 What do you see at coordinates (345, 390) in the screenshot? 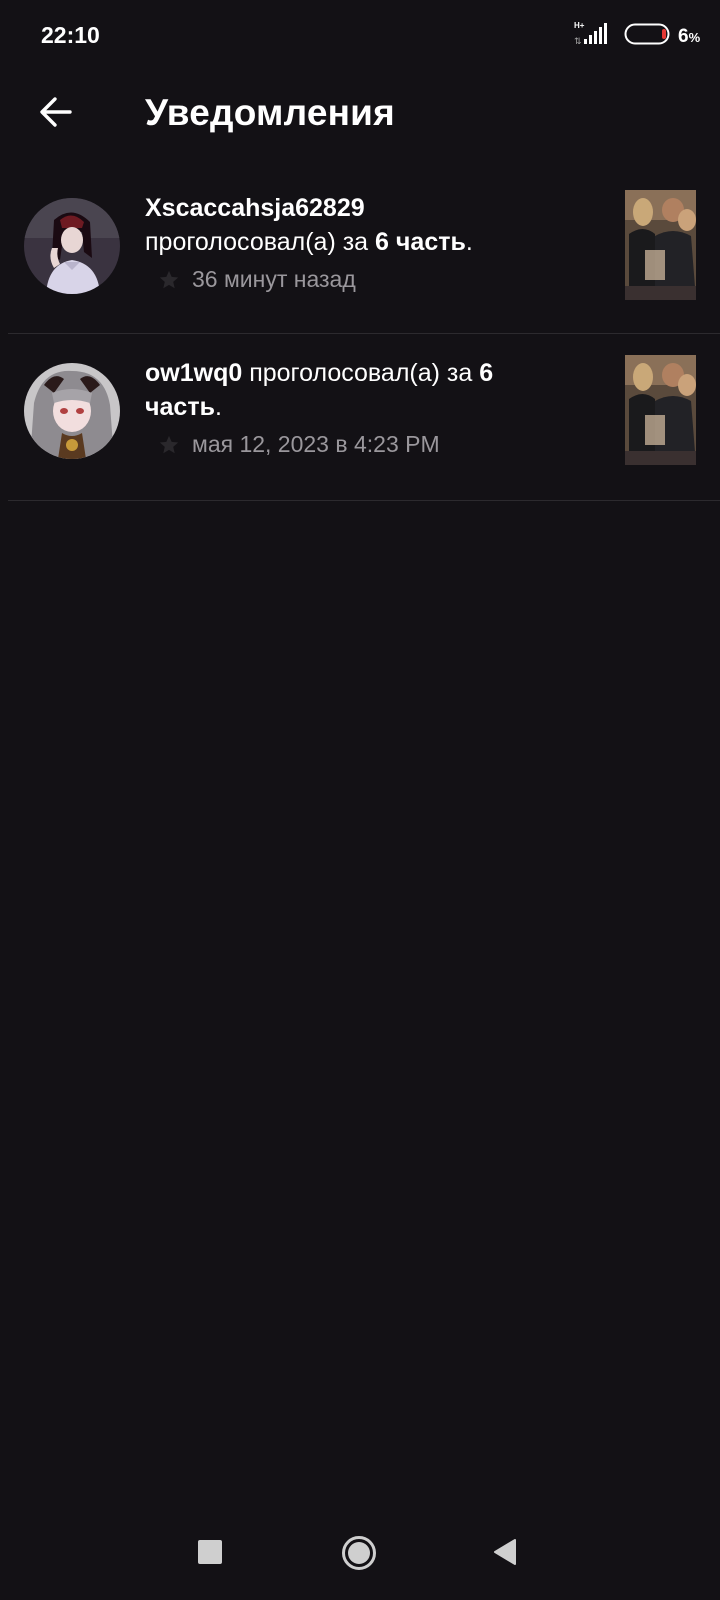
I see `notification-text: ow1wq0 проголосовал(а) за 6 часть.` at bounding box center [345, 390].